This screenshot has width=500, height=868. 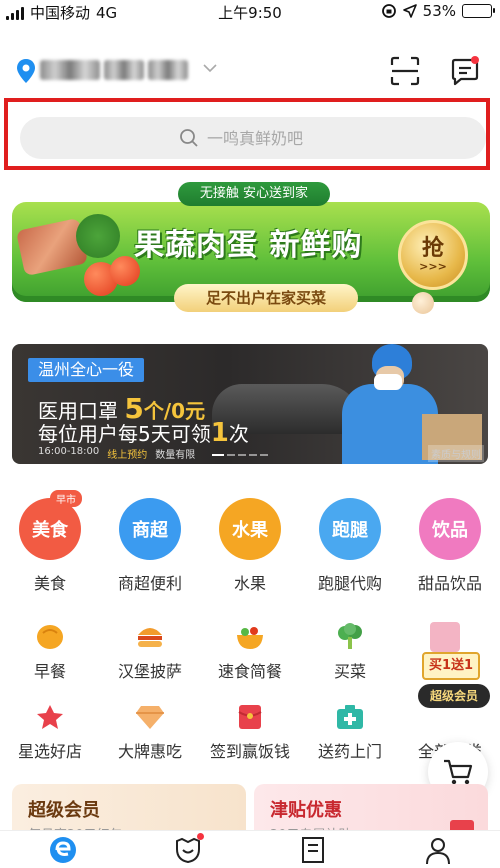 What do you see at coordinates (478, 11) in the screenshot?
I see `battery-icon` at bounding box center [478, 11].